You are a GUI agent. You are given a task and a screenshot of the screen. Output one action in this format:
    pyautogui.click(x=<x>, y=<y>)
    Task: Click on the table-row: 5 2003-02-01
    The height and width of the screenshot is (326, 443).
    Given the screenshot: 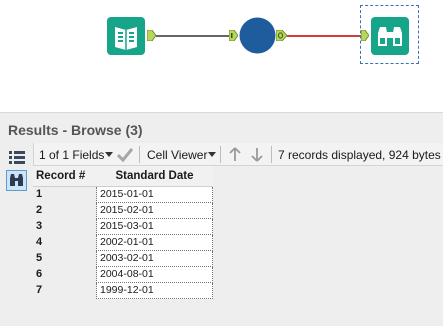 What is the action you would take?
    pyautogui.click(x=123, y=258)
    